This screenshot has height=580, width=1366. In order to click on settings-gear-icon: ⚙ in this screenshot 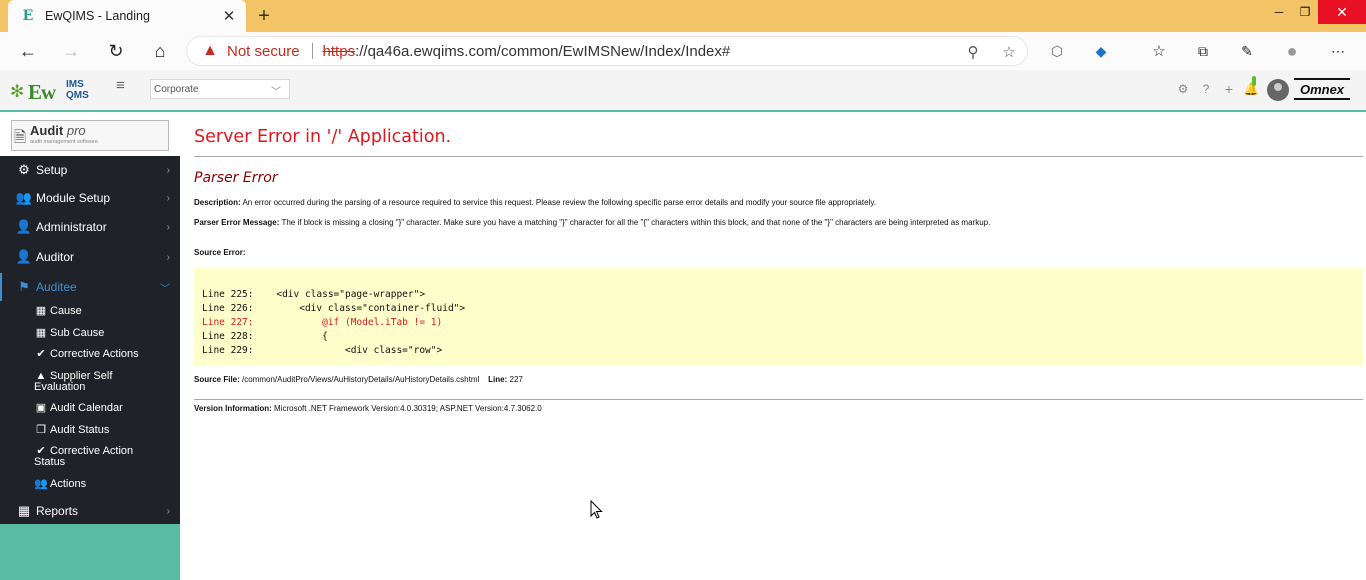, I will do `click(1183, 89)`.